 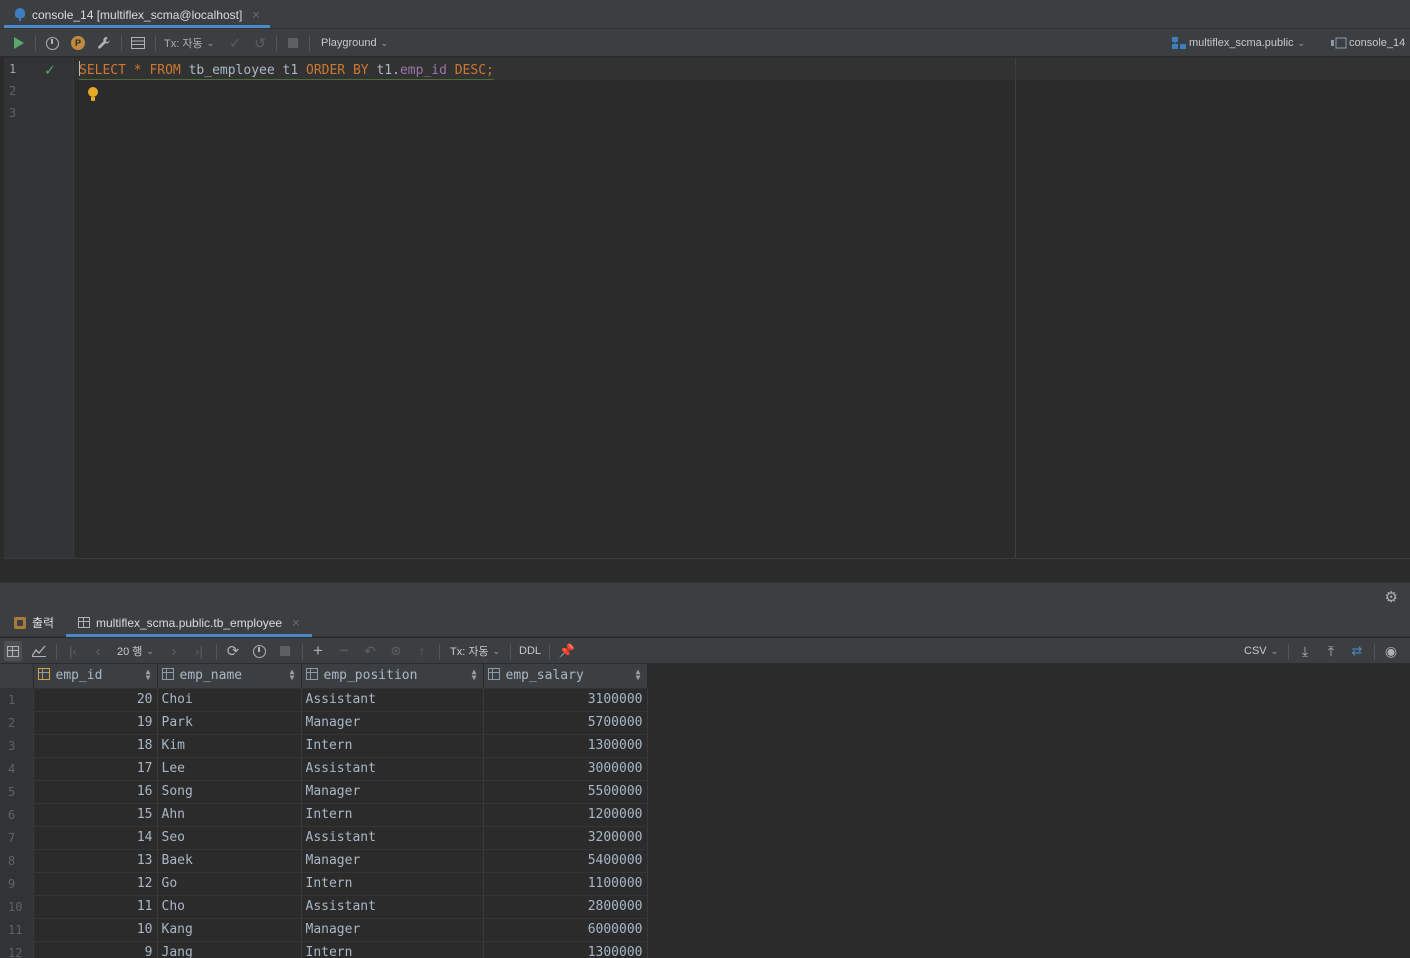 I want to click on cell-emp-name: Lee, so click(x=229, y=769).